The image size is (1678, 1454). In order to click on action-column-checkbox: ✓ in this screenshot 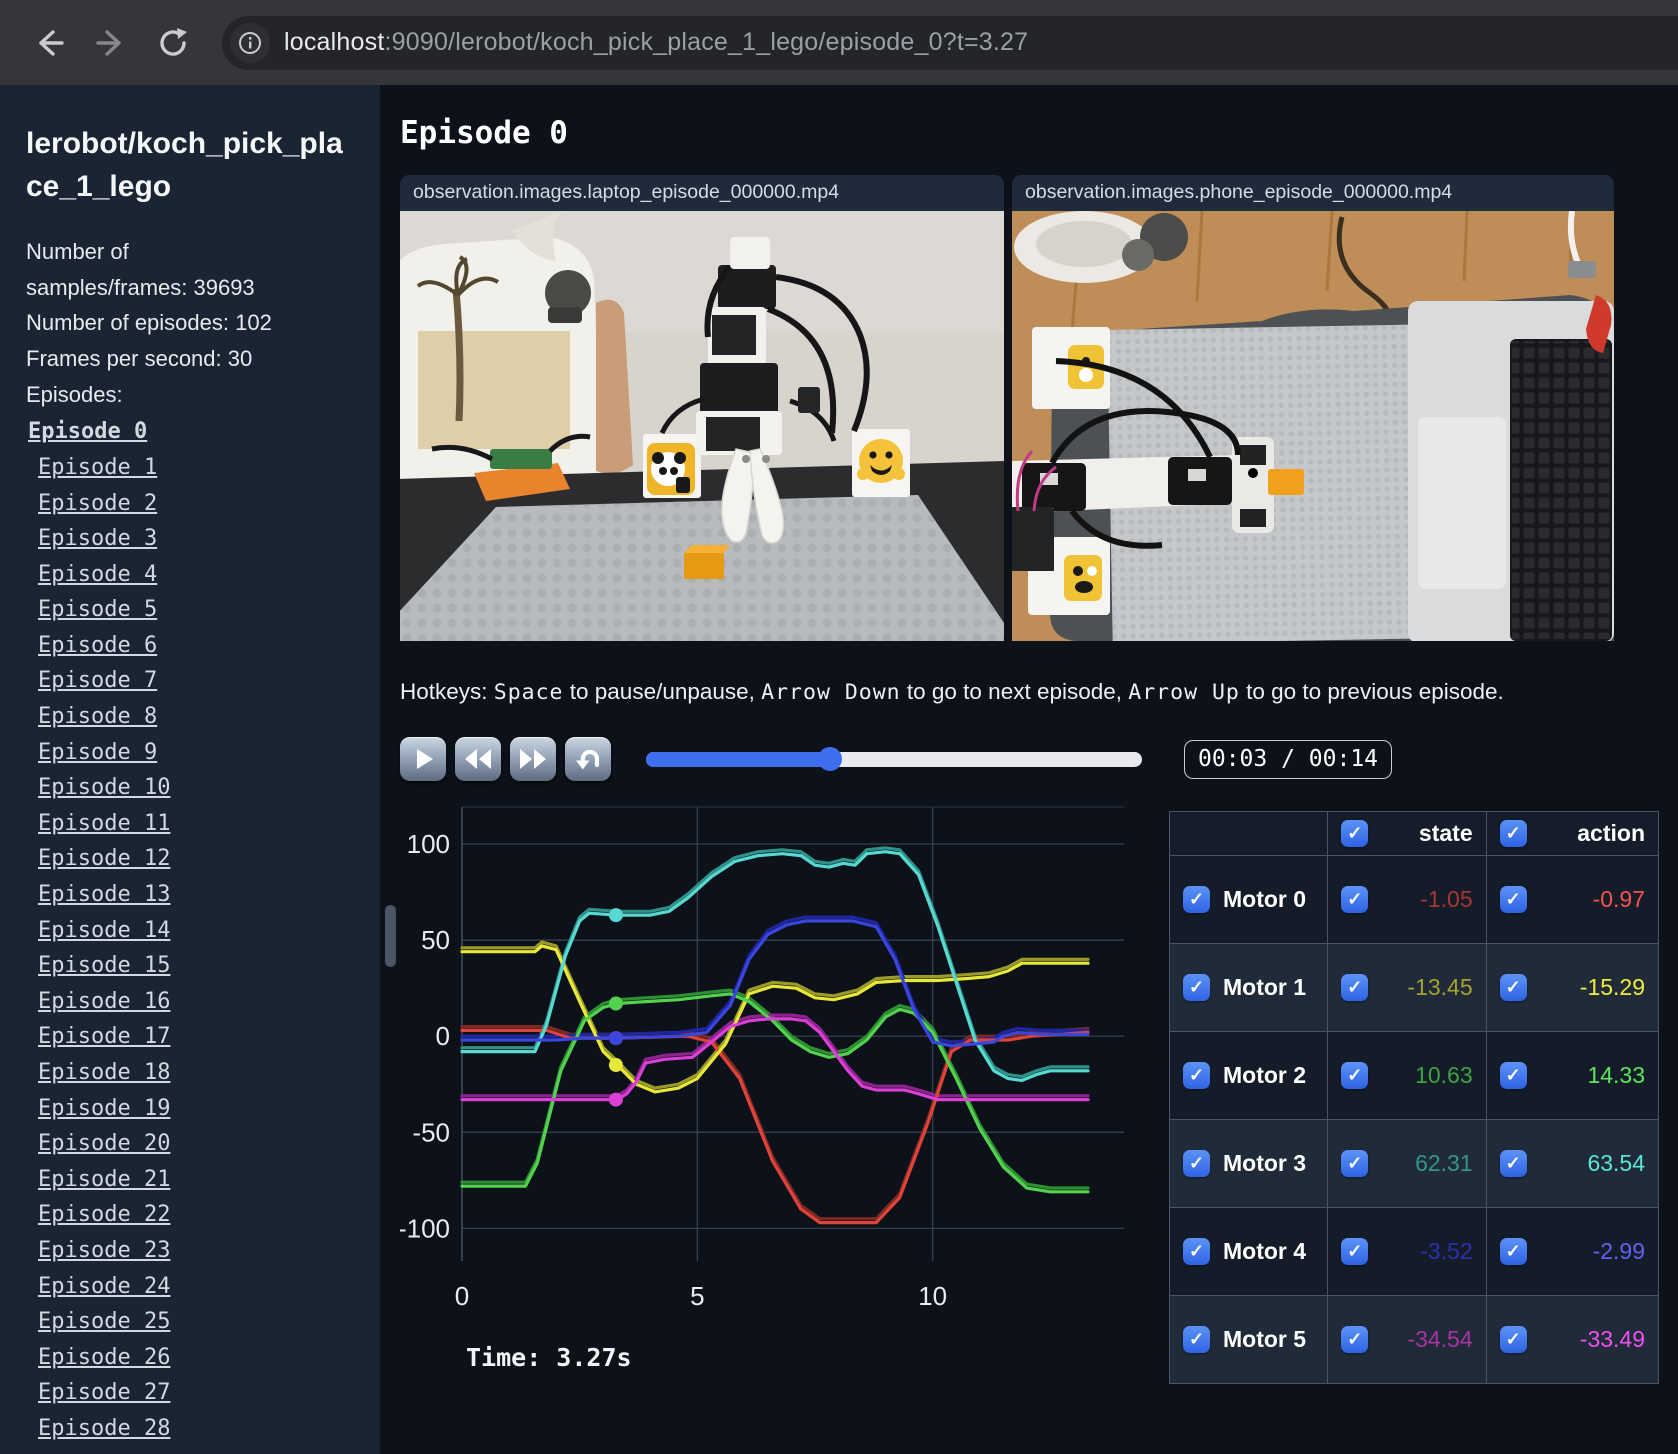, I will do `click(1513, 833)`.